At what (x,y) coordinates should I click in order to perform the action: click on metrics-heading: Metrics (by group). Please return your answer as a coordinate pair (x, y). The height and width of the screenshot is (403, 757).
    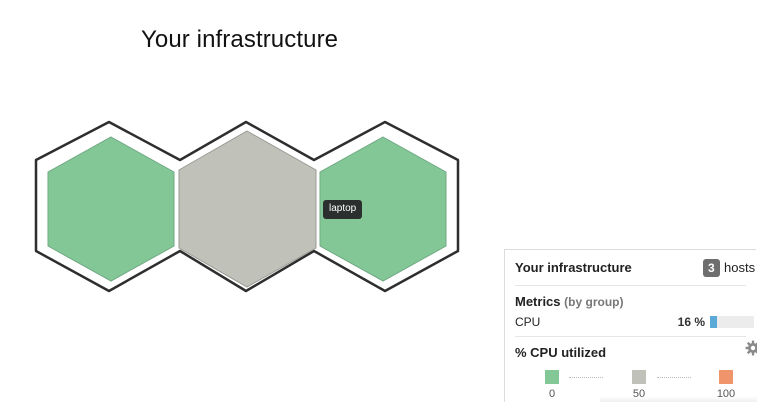
    Looking at the image, I should click on (569, 301).